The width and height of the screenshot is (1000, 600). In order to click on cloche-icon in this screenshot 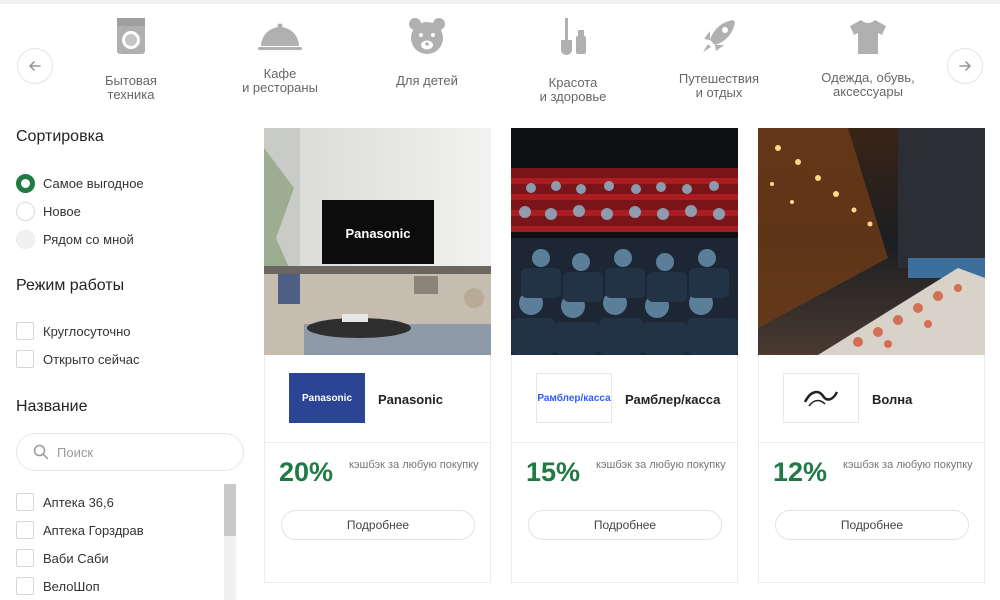, I will do `click(280, 36)`.